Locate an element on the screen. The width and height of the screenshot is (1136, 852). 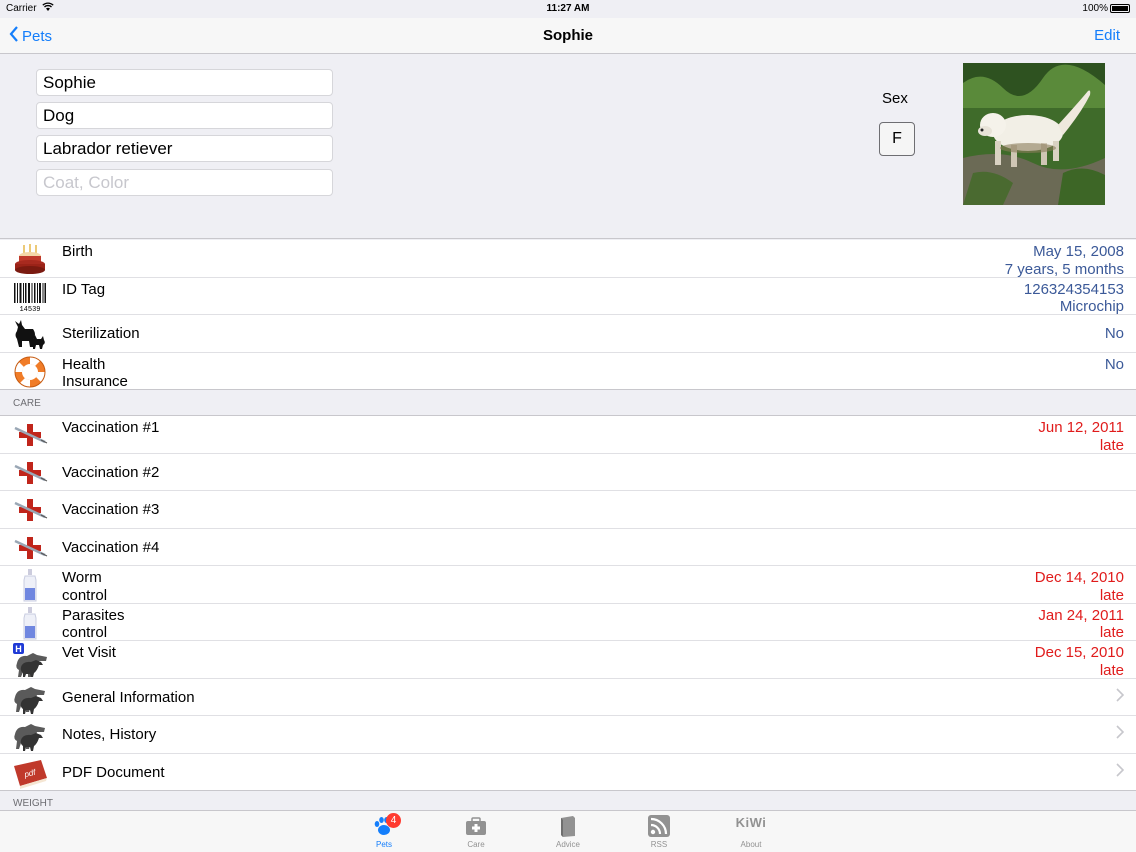
tab-rss: RSS is located at coordinates (659, 831).